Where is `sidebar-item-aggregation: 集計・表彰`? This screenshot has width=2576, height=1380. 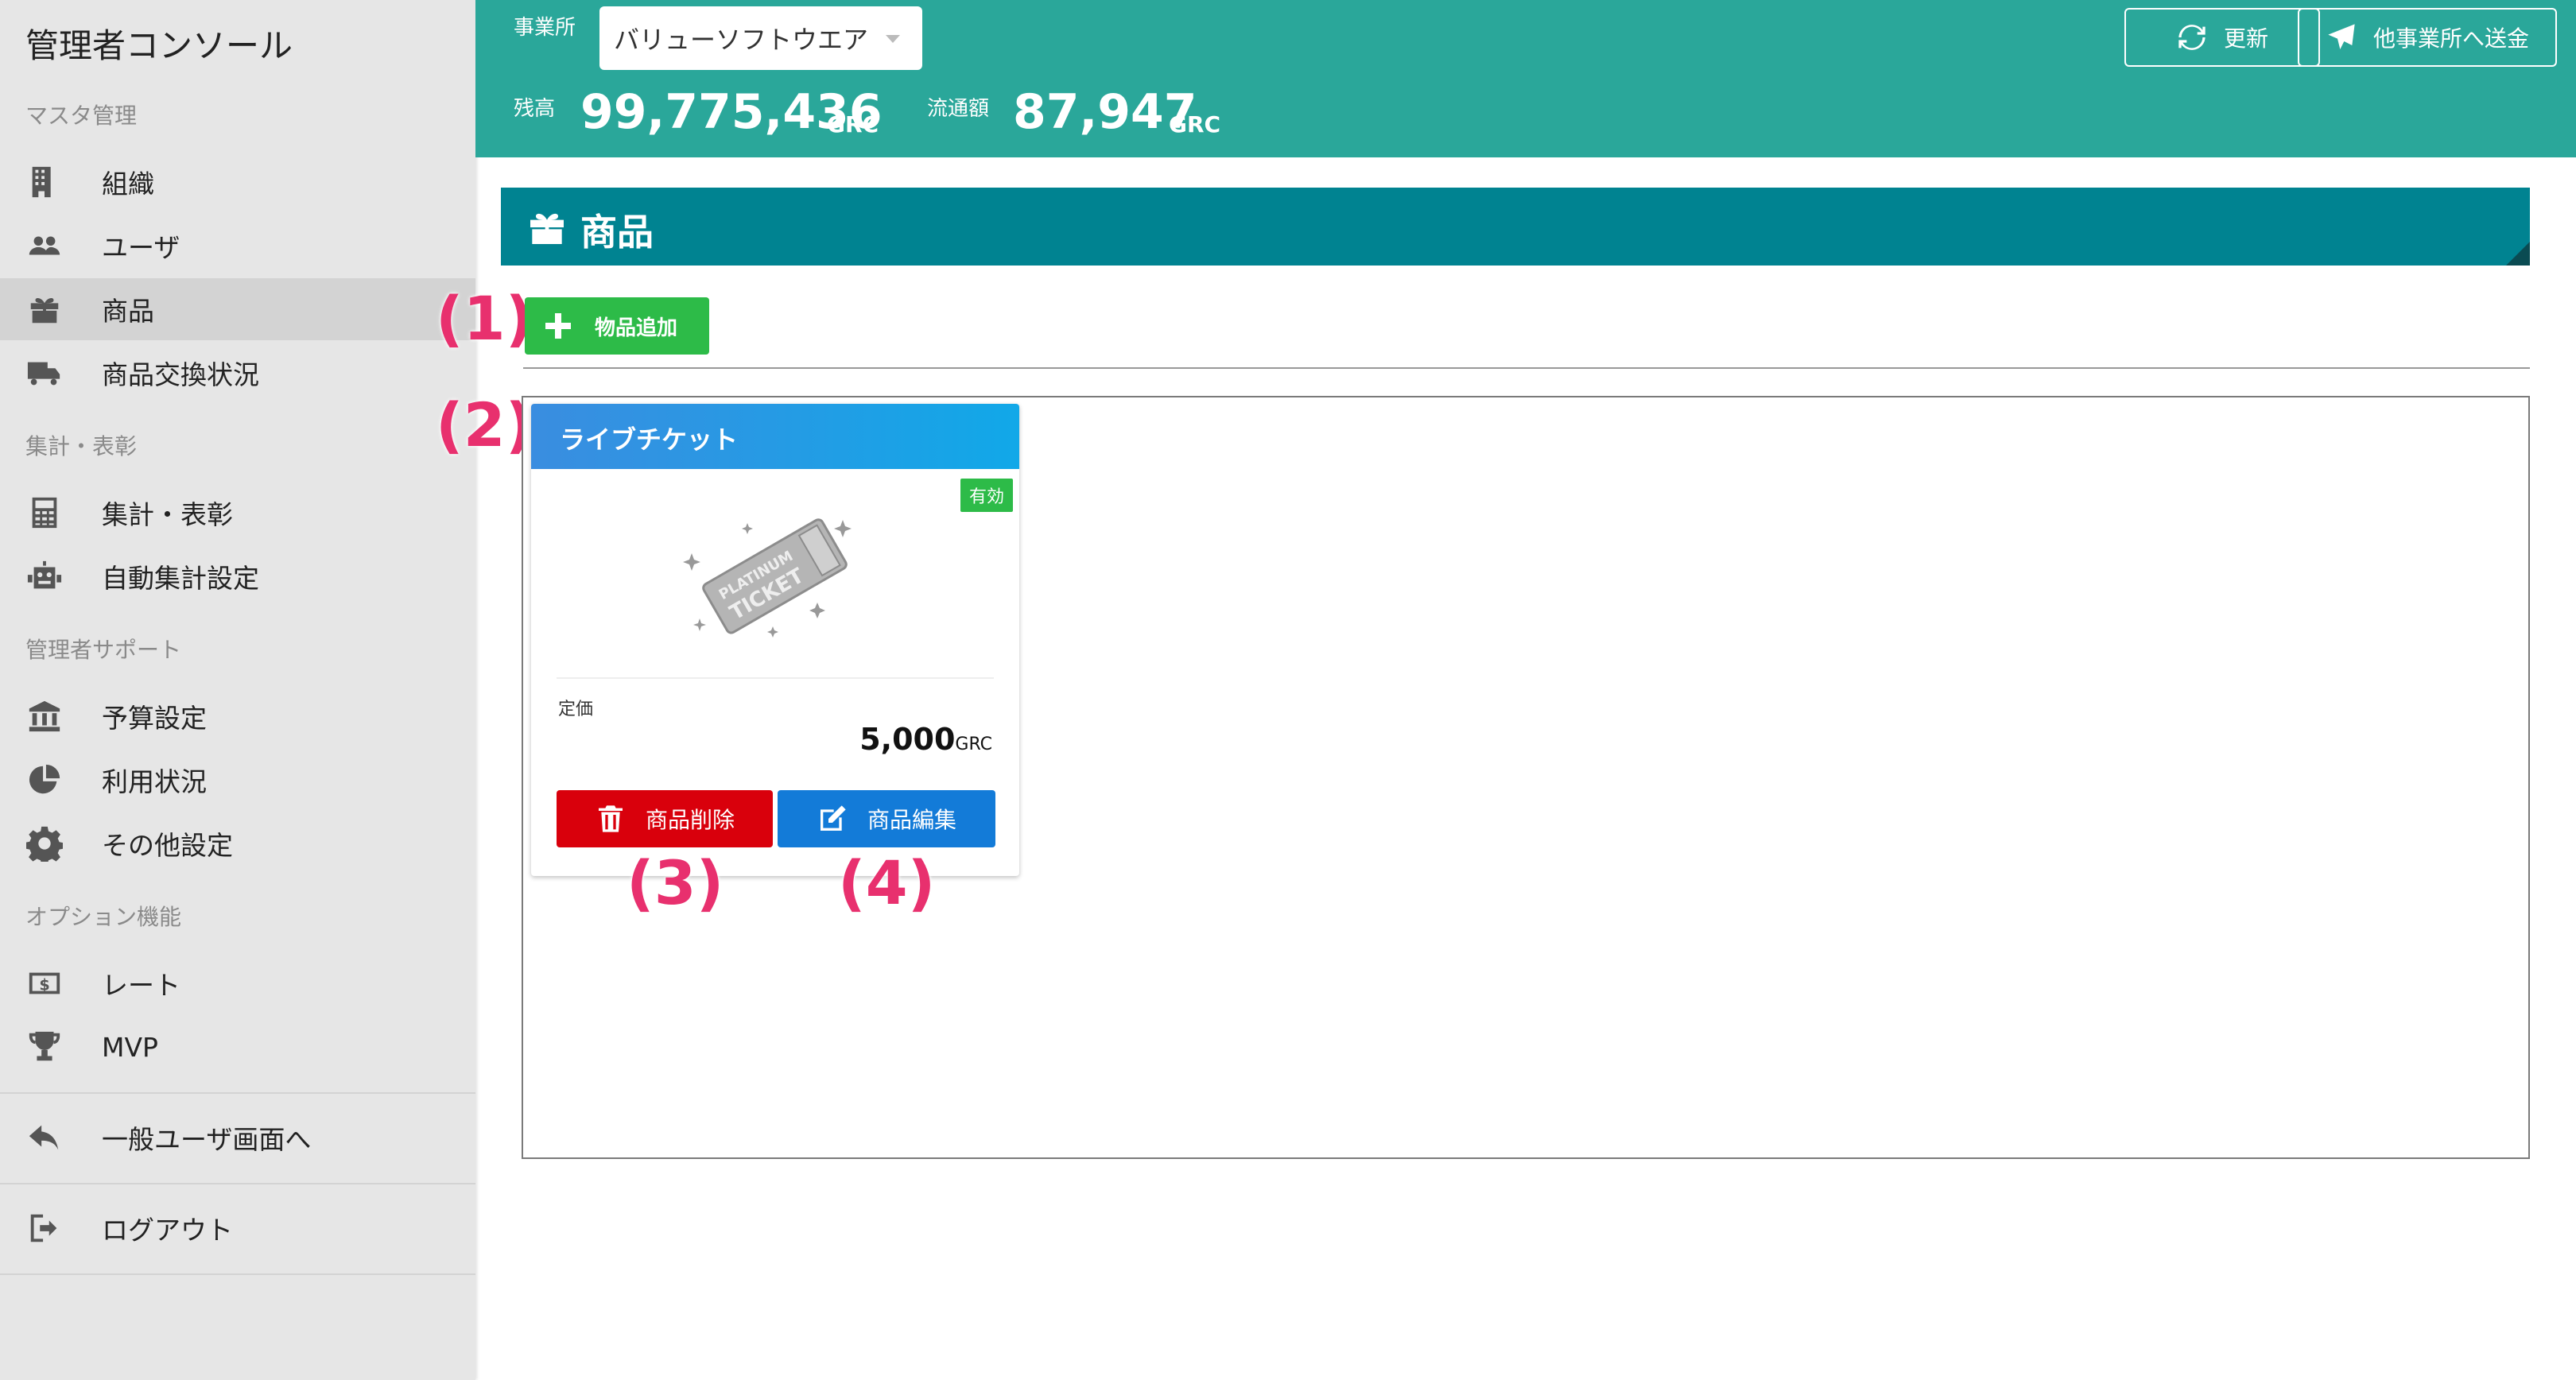 sidebar-item-aggregation: 集計・表彰 is located at coordinates (238, 513).